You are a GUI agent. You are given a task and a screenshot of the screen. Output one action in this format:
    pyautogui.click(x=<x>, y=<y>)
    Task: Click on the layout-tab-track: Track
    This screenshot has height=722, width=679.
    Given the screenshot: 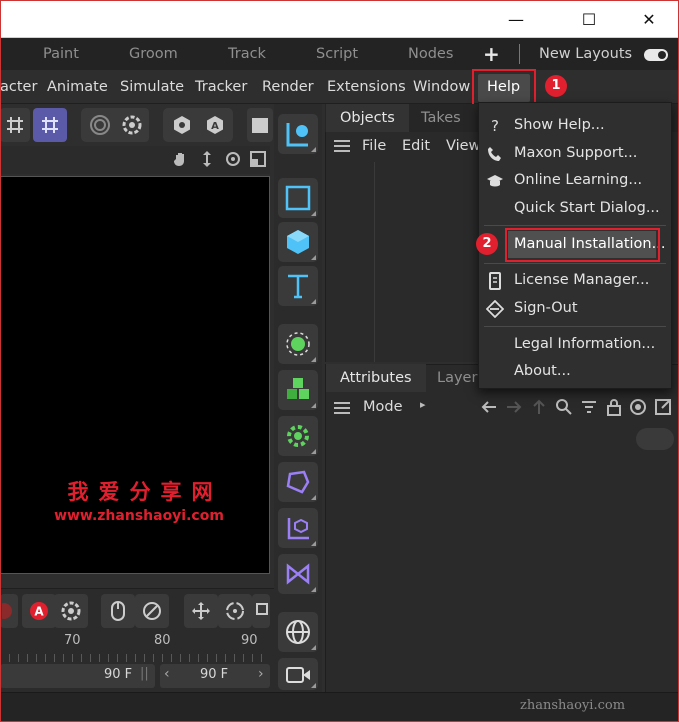 What is the action you would take?
    pyautogui.click(x=247, y=54)
    